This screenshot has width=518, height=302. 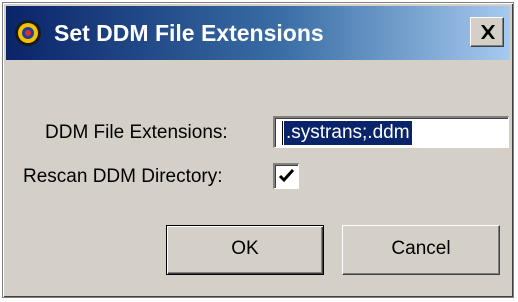 I want to click on extensions-label: DDM File Extensions:, so click(x=136, y=132).